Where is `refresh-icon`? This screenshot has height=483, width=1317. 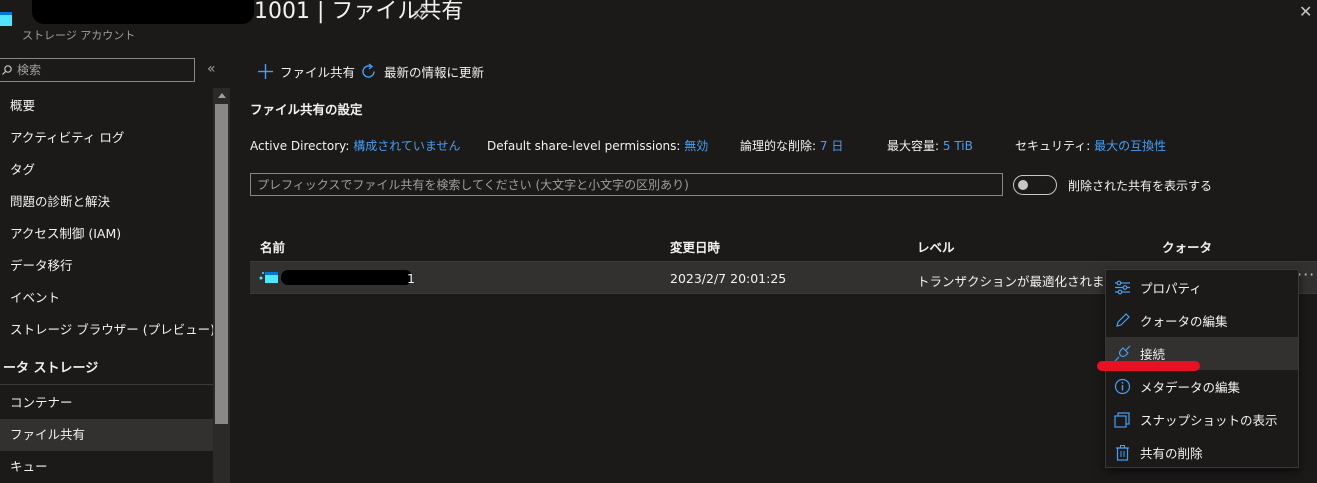 refresh-icon is located at coordinates (368, 70).